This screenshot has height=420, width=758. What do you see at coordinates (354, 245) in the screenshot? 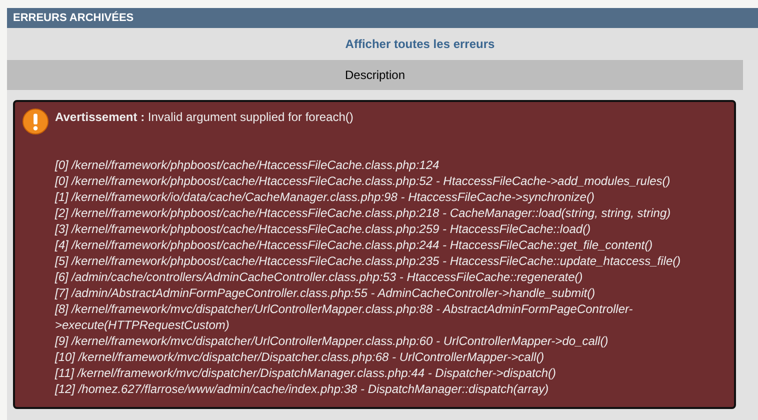
I see `stack-trace-line: [4] /kernel/framework/phpboost/cache/HtaccessFileCache.class.php:244 - HtaccessFileCache::get_file_content()` at bounding box center [354, 245].